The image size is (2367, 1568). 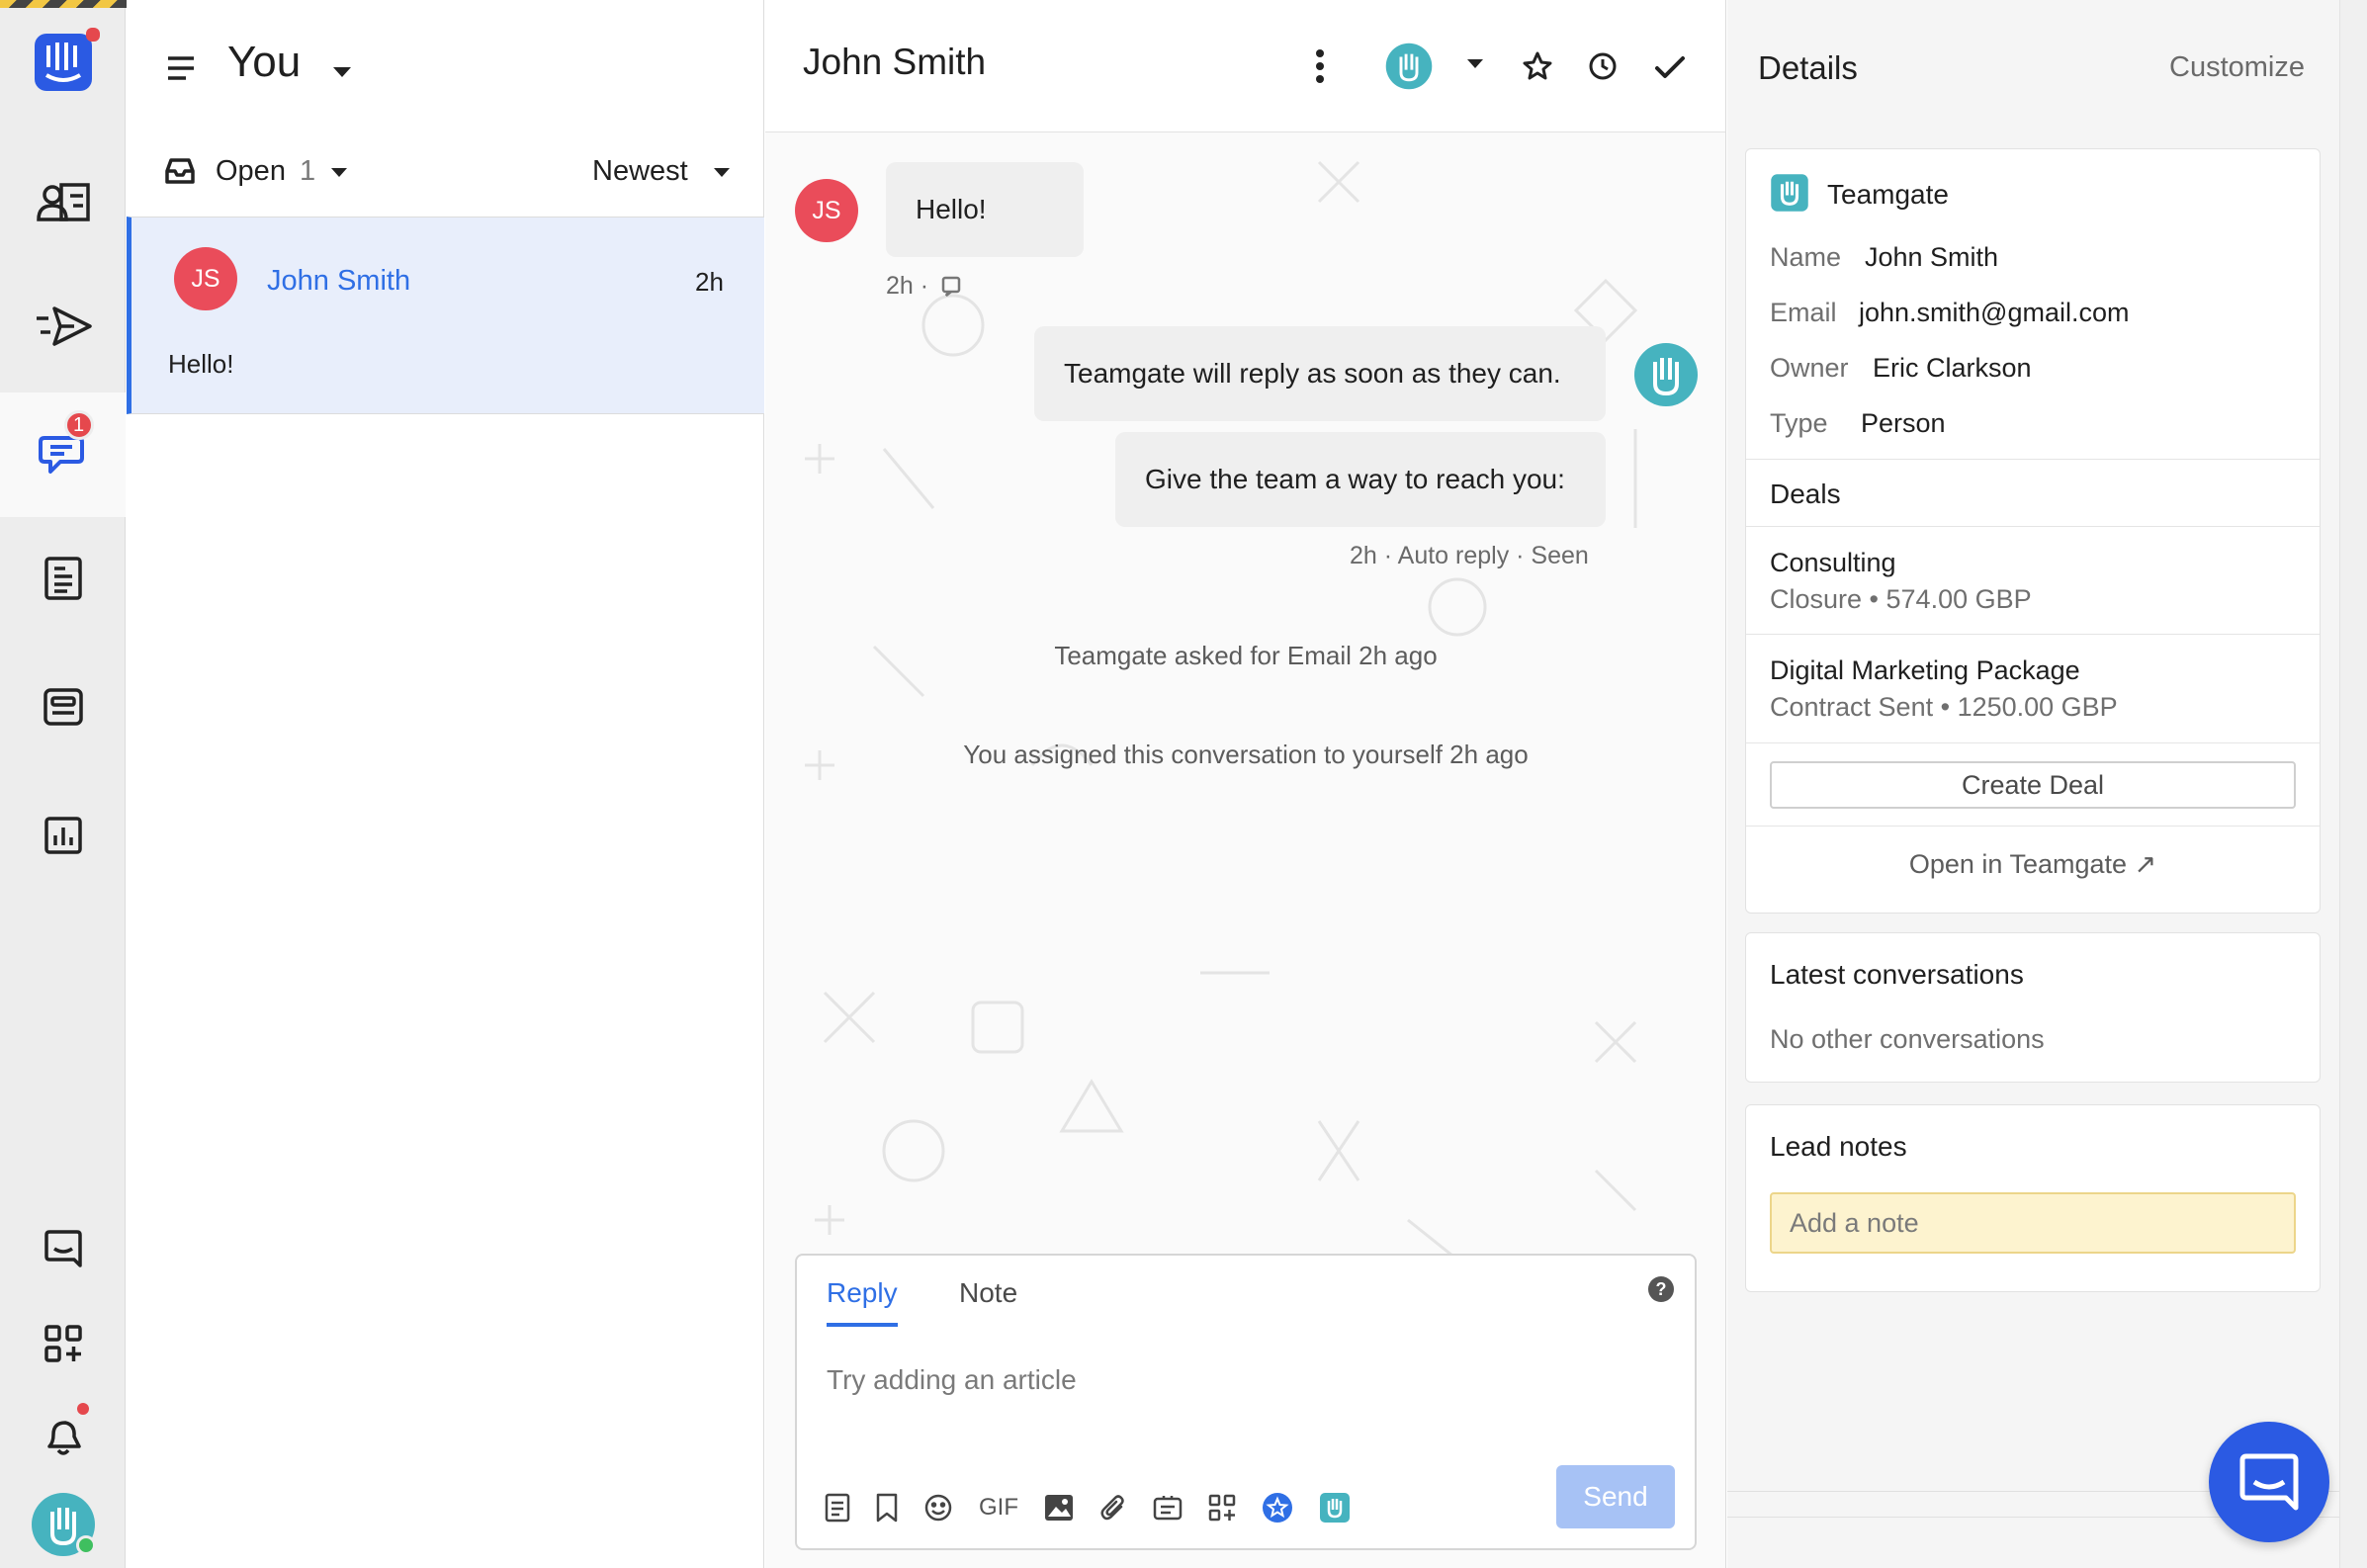 I want to click on sort-button: Newest, so click(x=640, y=171).